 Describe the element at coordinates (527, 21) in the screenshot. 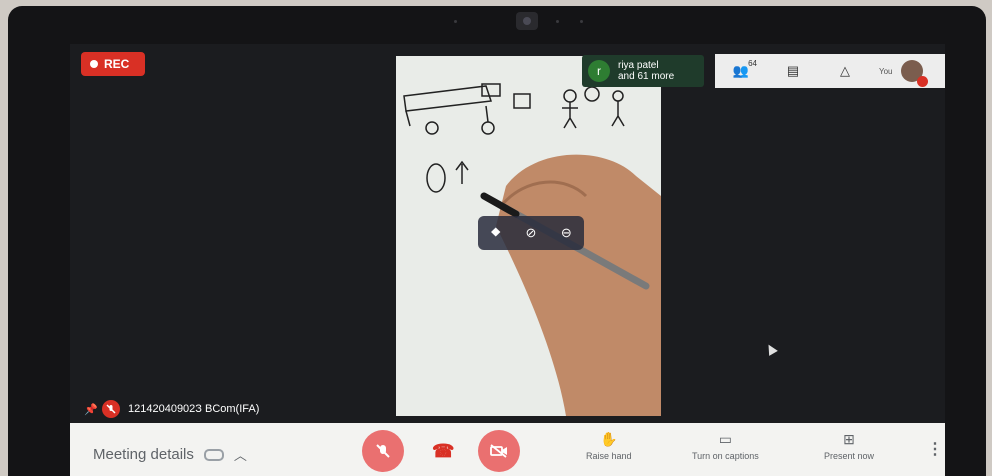

I see `webcam` at that location.